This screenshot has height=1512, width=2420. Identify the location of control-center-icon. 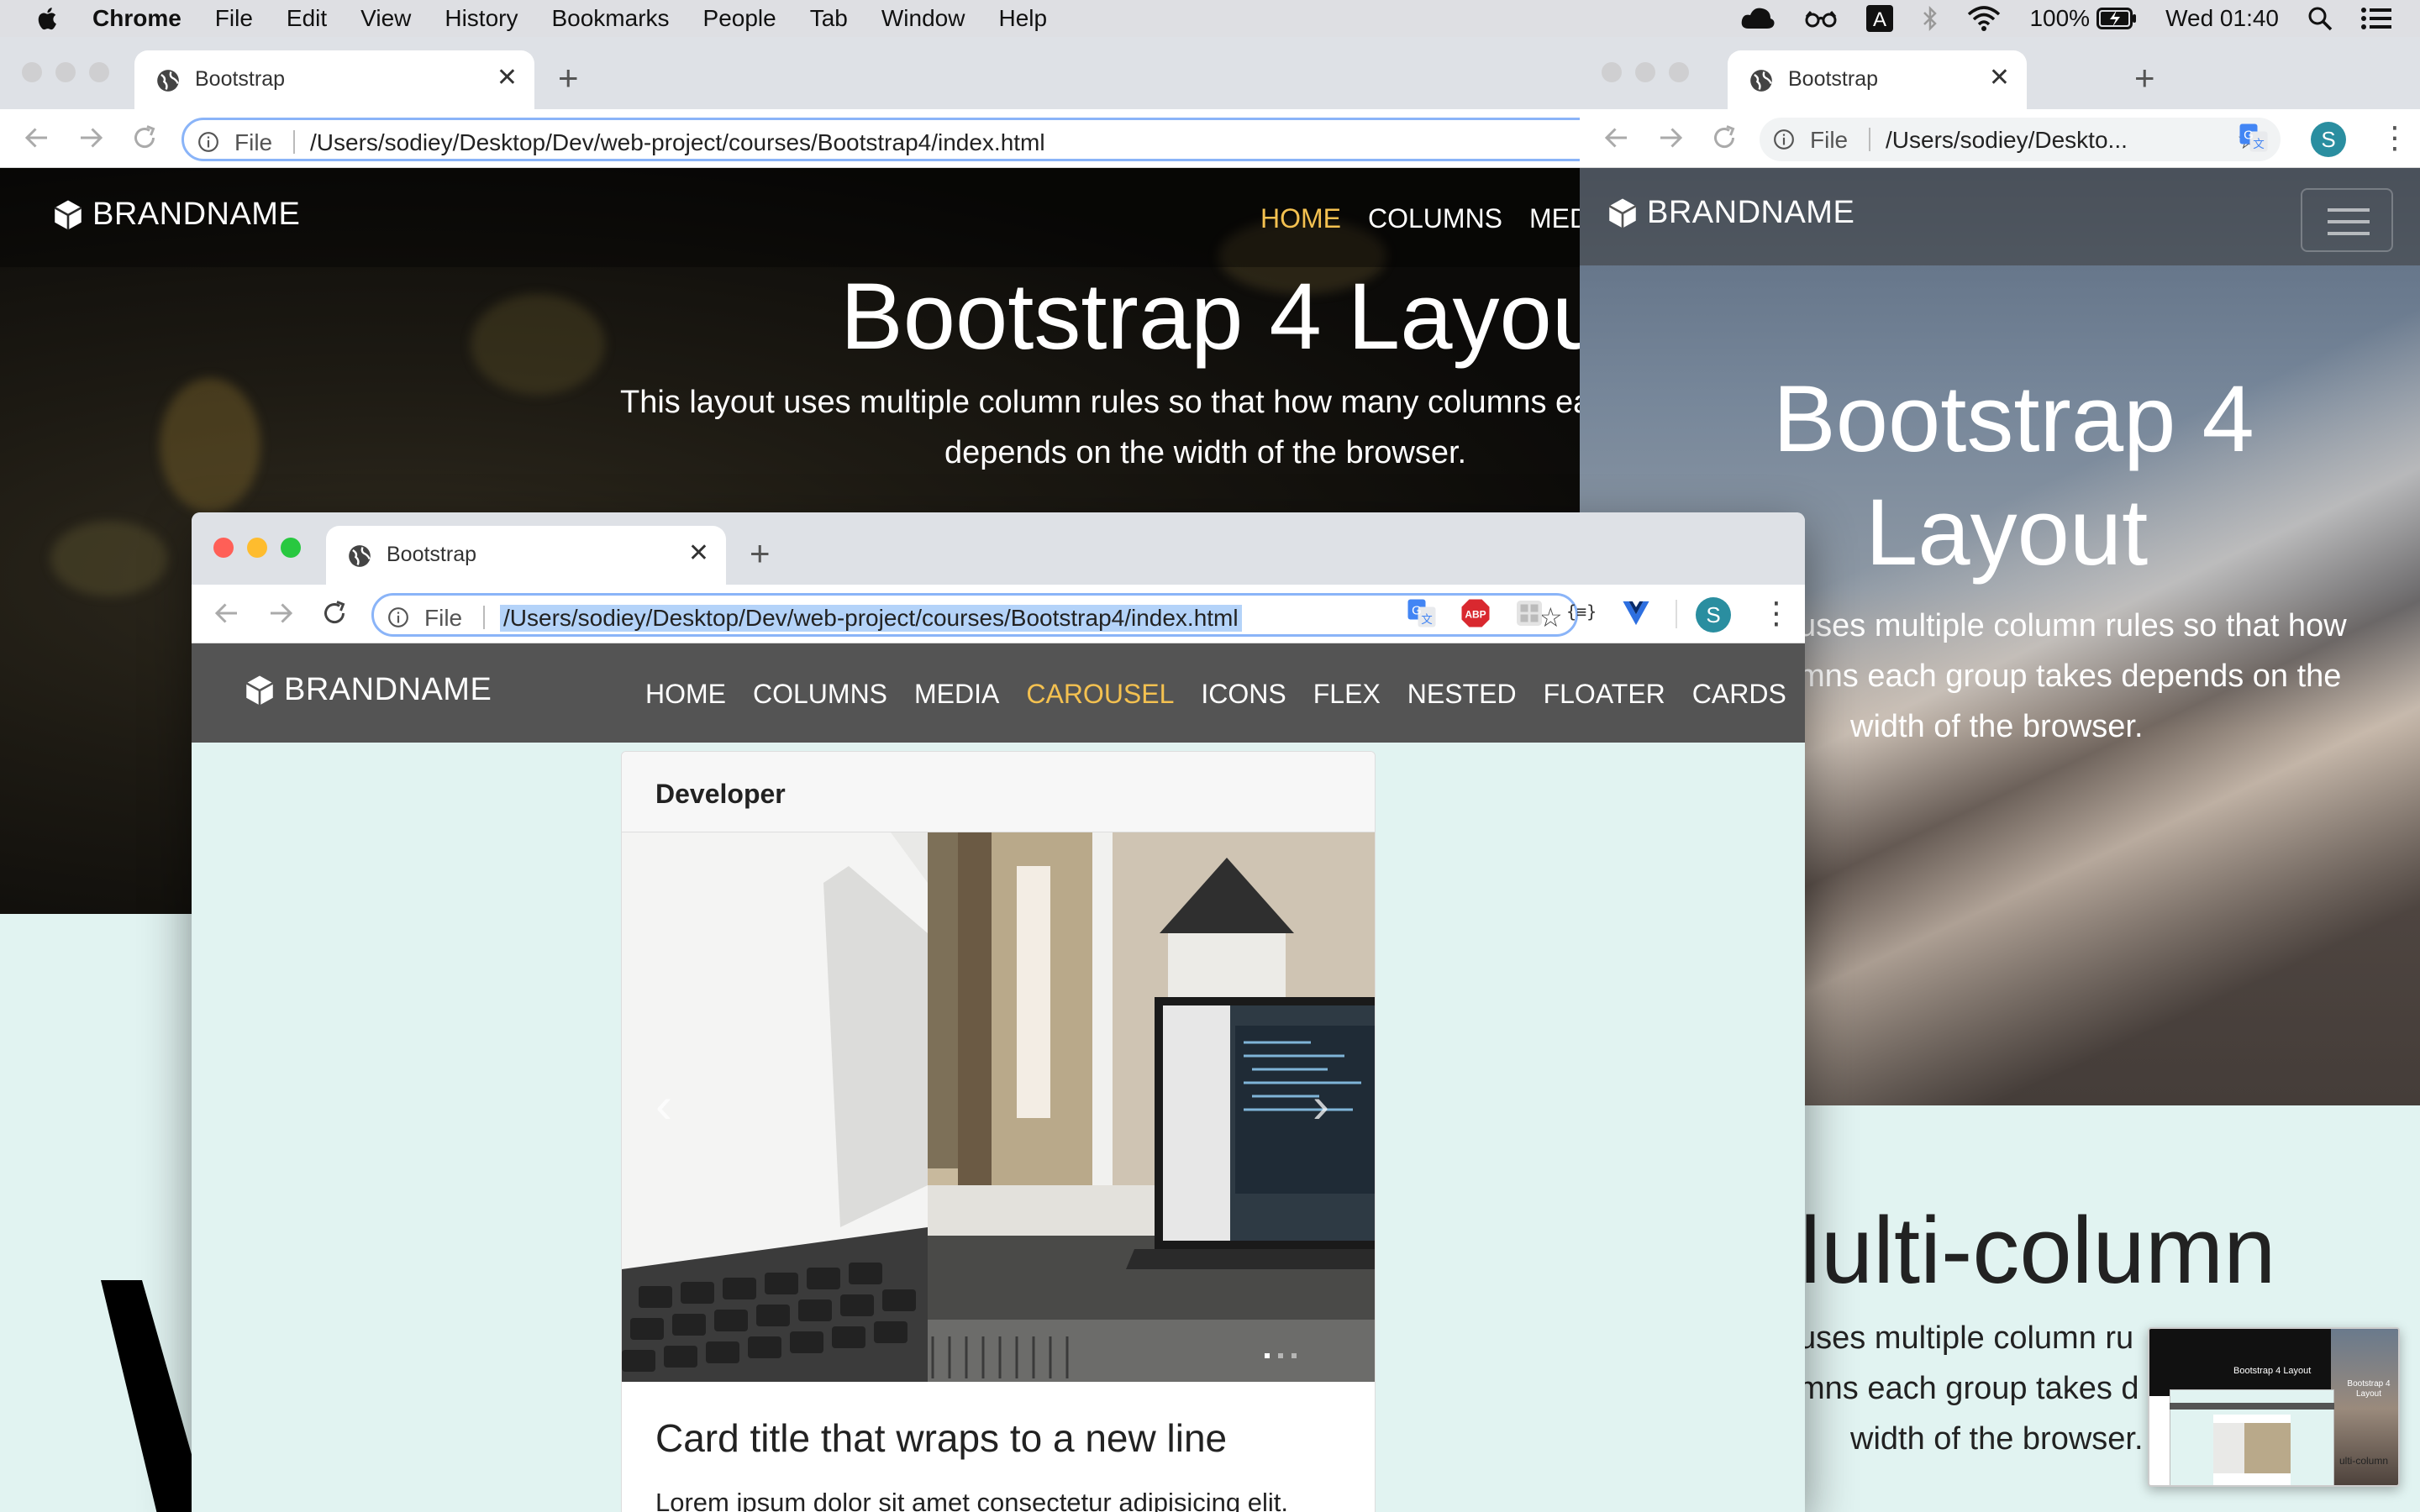
(2376, 18).